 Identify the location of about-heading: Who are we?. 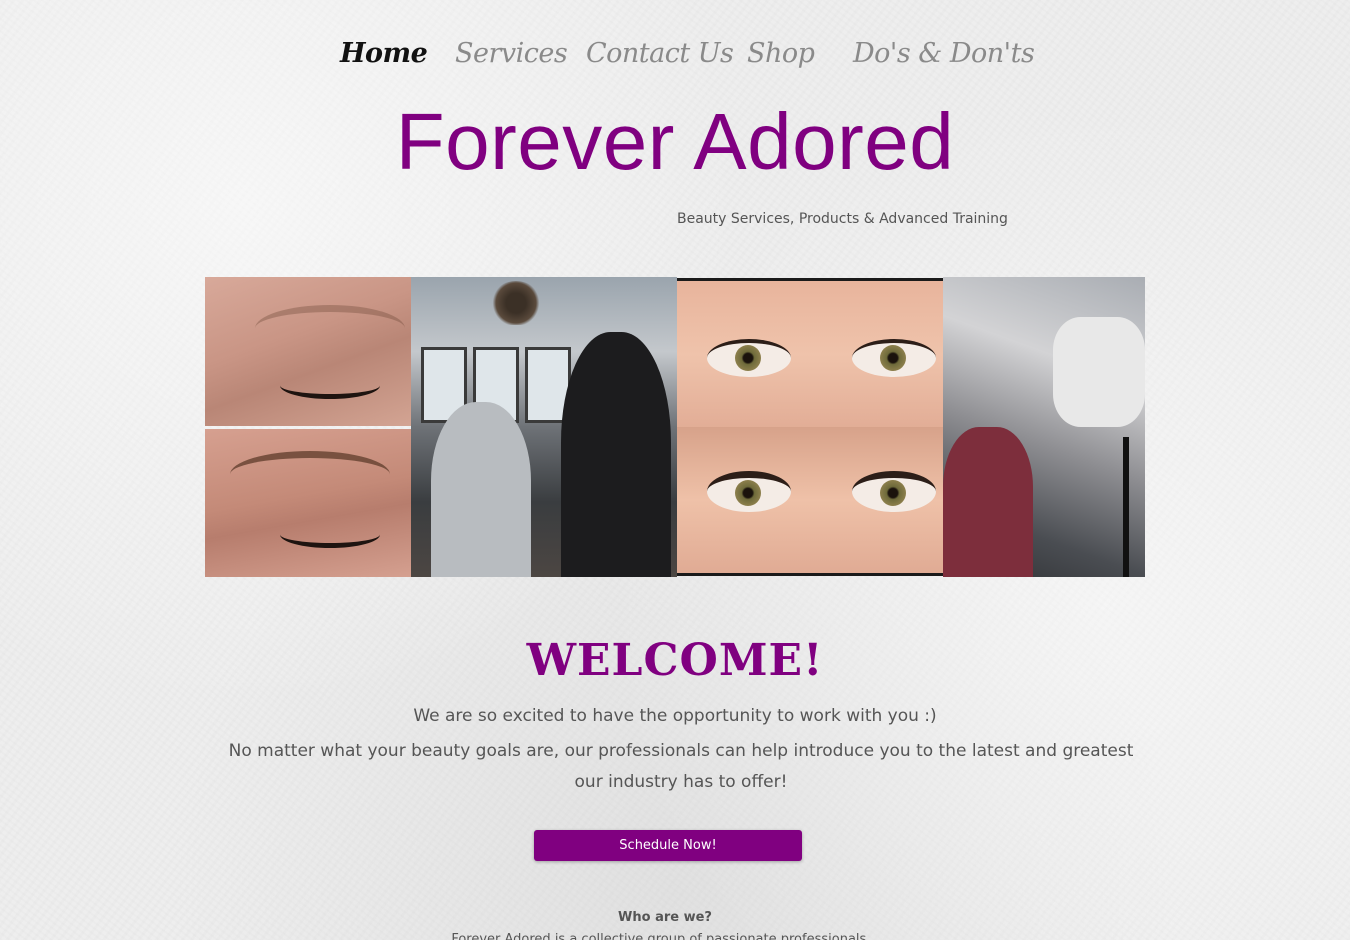
(665, 917).